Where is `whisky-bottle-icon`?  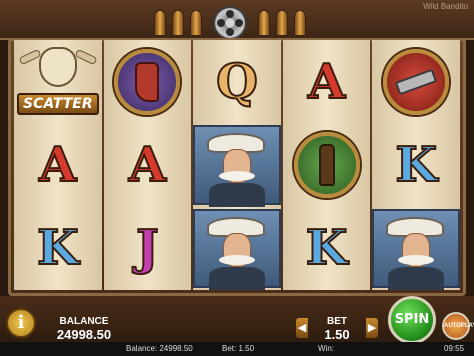 whisky-bottle-icon is located at coordinates (326, 164).